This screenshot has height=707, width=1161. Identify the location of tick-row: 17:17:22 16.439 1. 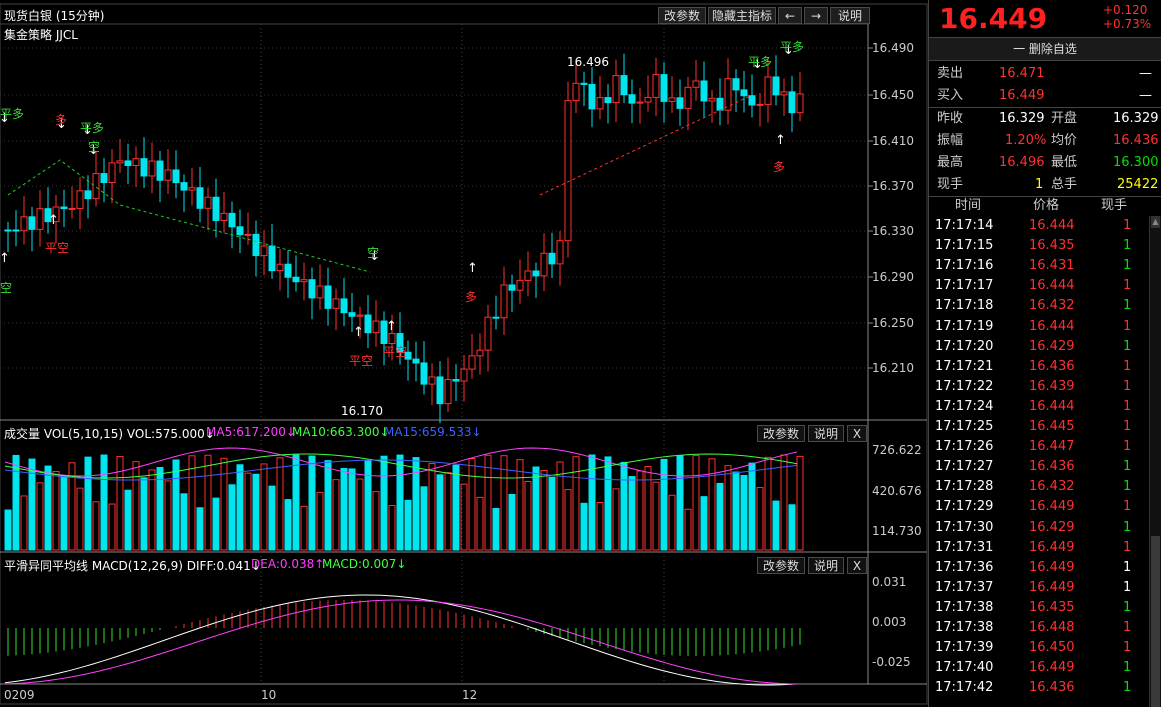
(1039, 387).